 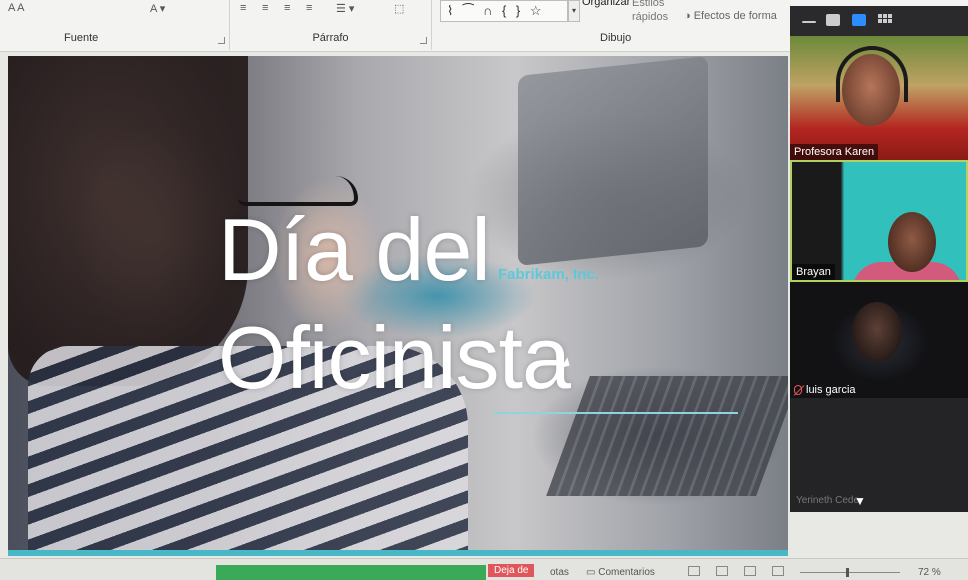 What do you see at coordinates (872, 74) in the screenshot?
I see `headset-icon` at bounding box center [872, 74].